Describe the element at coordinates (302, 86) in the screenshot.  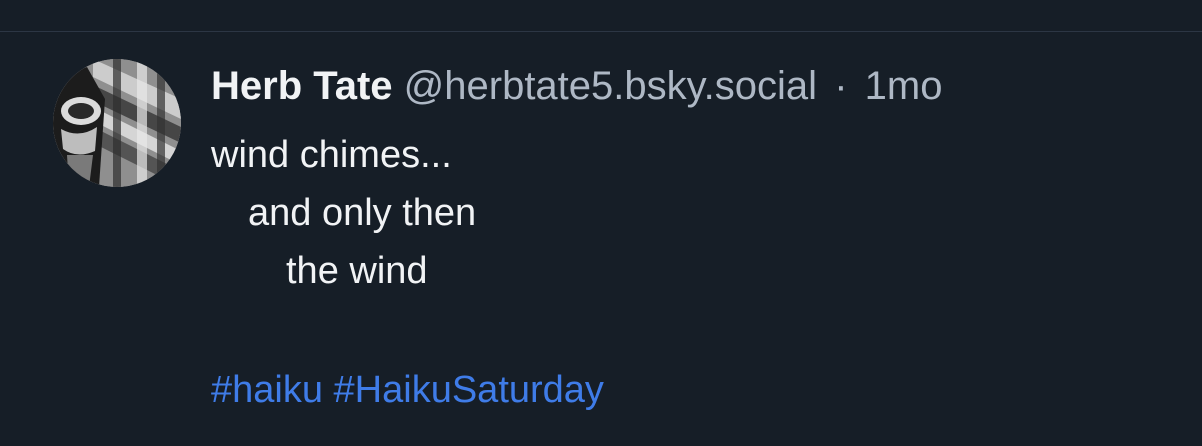
I see `author-display-name: Herb Tate` at that location.